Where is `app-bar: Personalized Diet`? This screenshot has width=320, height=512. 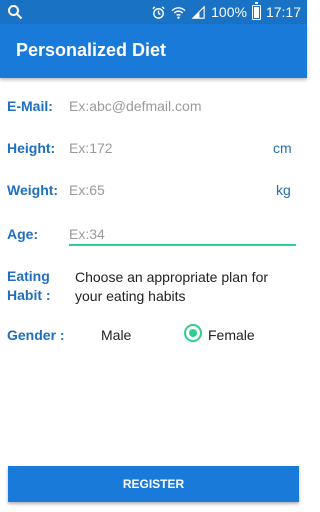 app-bar: Personalized Diet is located at coordinates (153, 51).